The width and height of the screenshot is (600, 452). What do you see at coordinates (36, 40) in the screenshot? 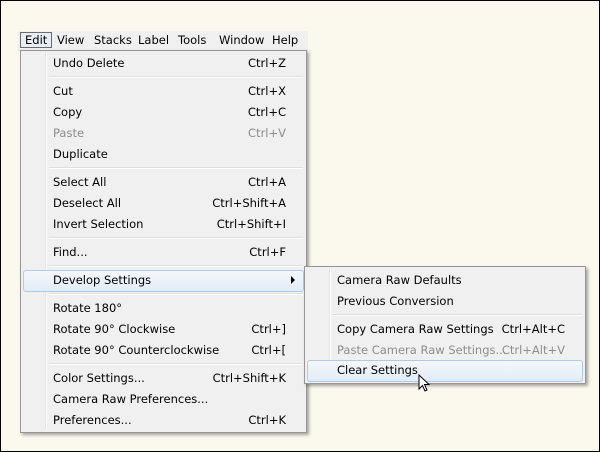
I see `menubar-edit: Edit` at bounding box center [36, 40].